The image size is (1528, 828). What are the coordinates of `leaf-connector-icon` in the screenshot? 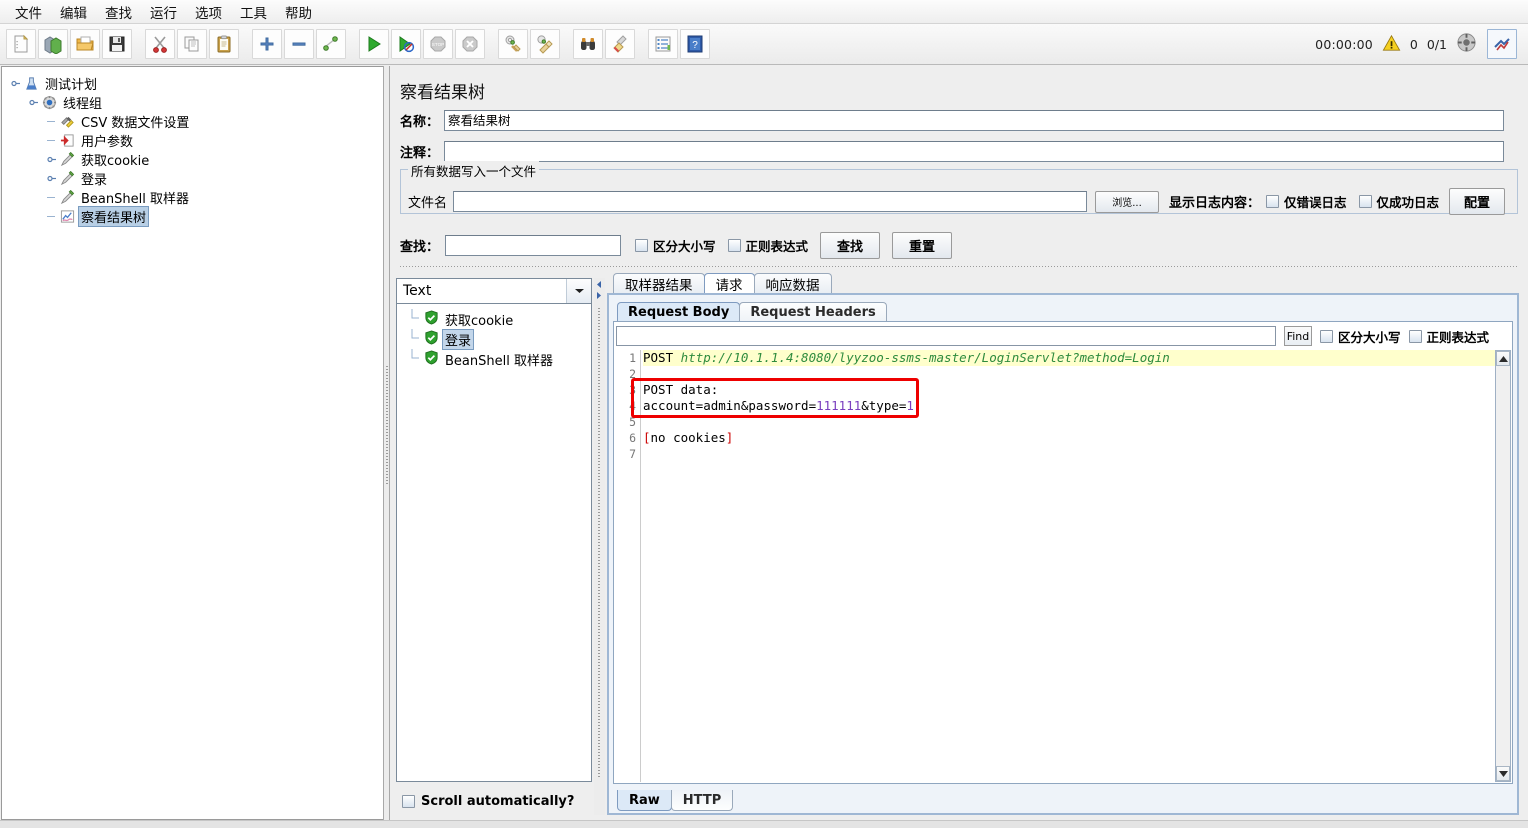 It's located at (52, 197).